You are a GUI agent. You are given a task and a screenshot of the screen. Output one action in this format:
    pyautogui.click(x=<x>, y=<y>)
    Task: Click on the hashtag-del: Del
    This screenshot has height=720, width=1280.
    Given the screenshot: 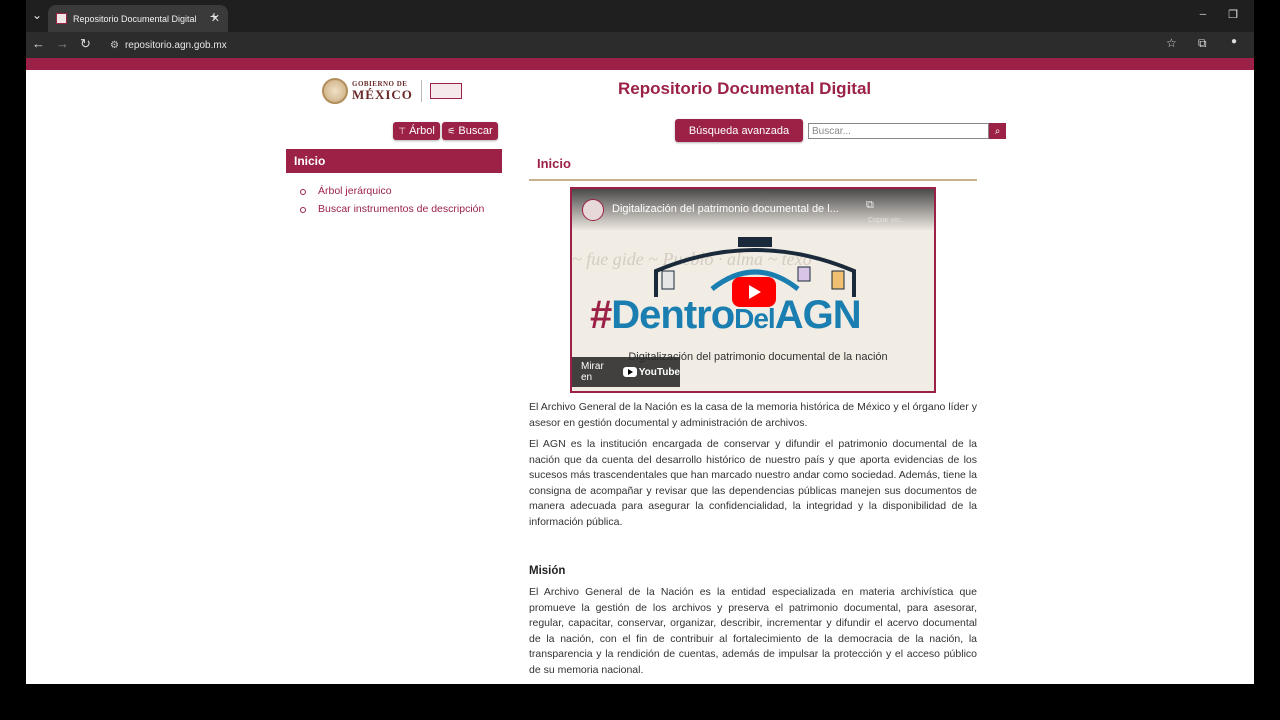 What is the action you would take?
    pyautogui.click(x=755, y=318)
    